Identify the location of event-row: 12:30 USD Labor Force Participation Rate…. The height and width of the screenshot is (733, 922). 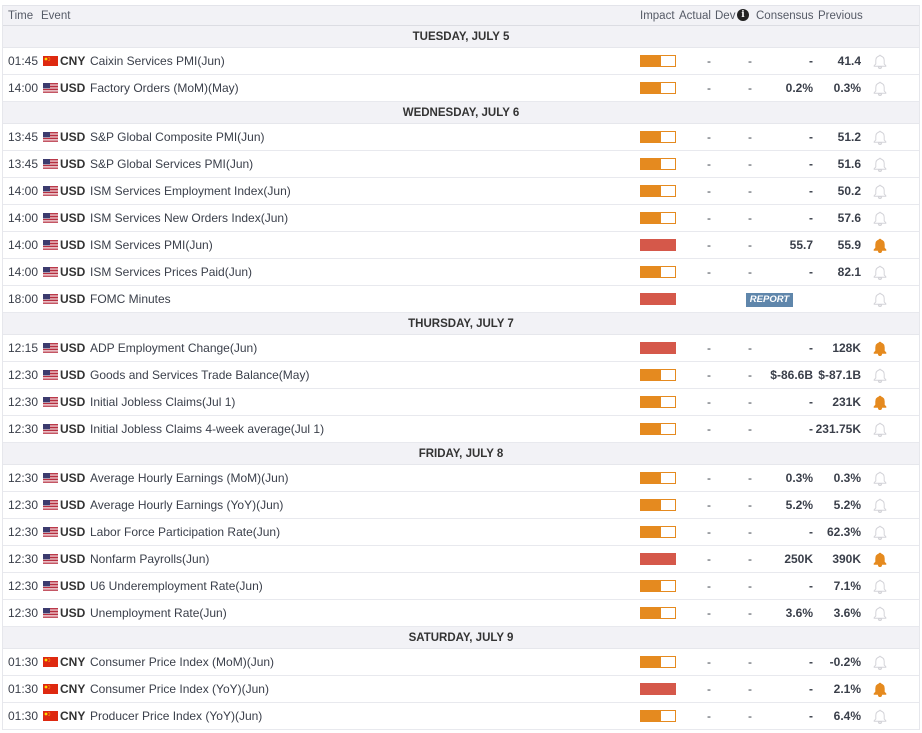
(461, 532).